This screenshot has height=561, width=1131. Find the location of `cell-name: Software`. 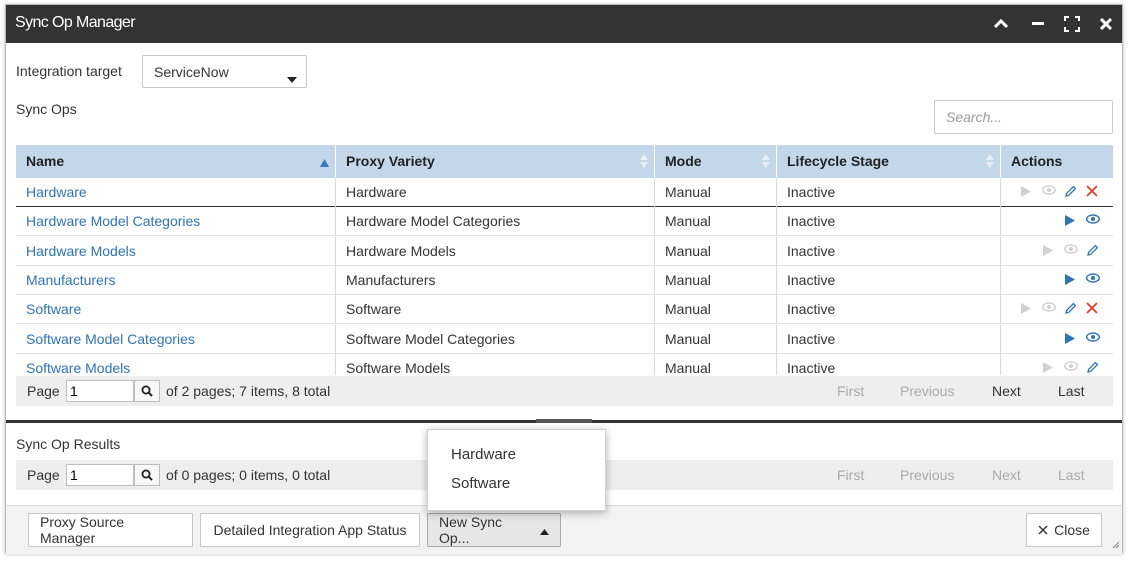

cell-name: Software is located at coordinates (176, 310).